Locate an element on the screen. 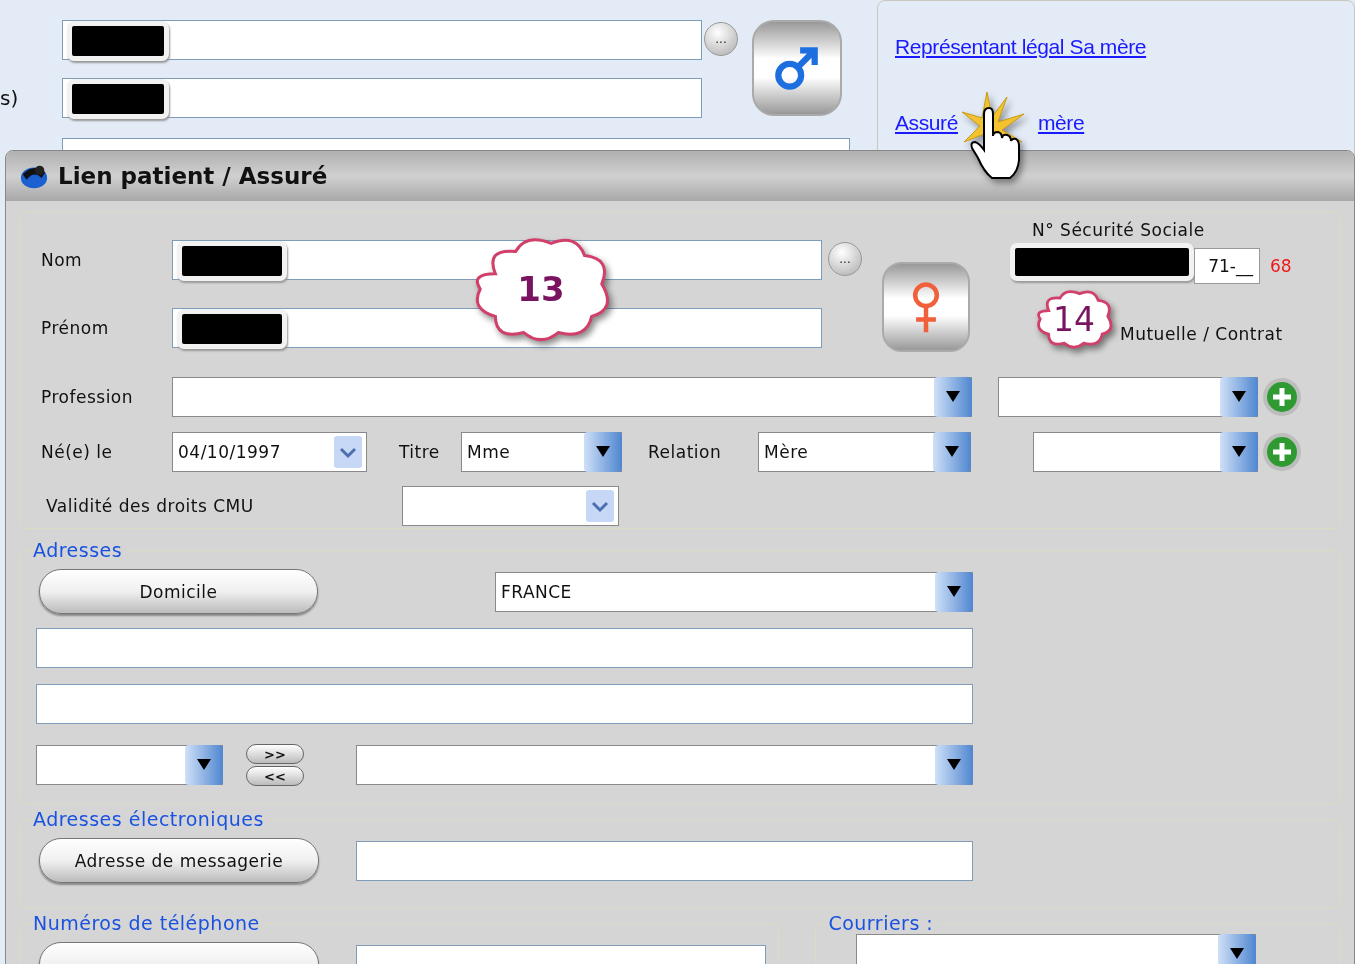  ssn-key: 68 is located at coordinates (1281, 266).